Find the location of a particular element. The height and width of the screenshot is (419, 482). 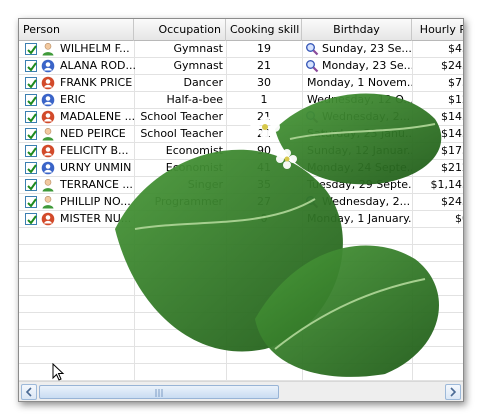

mouse-cursor-icon is located at coordinates (58, 372).